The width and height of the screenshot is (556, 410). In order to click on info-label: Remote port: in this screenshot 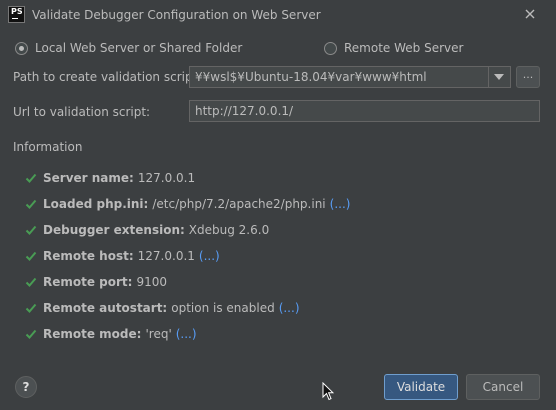, I will do `click(88, 282)`.